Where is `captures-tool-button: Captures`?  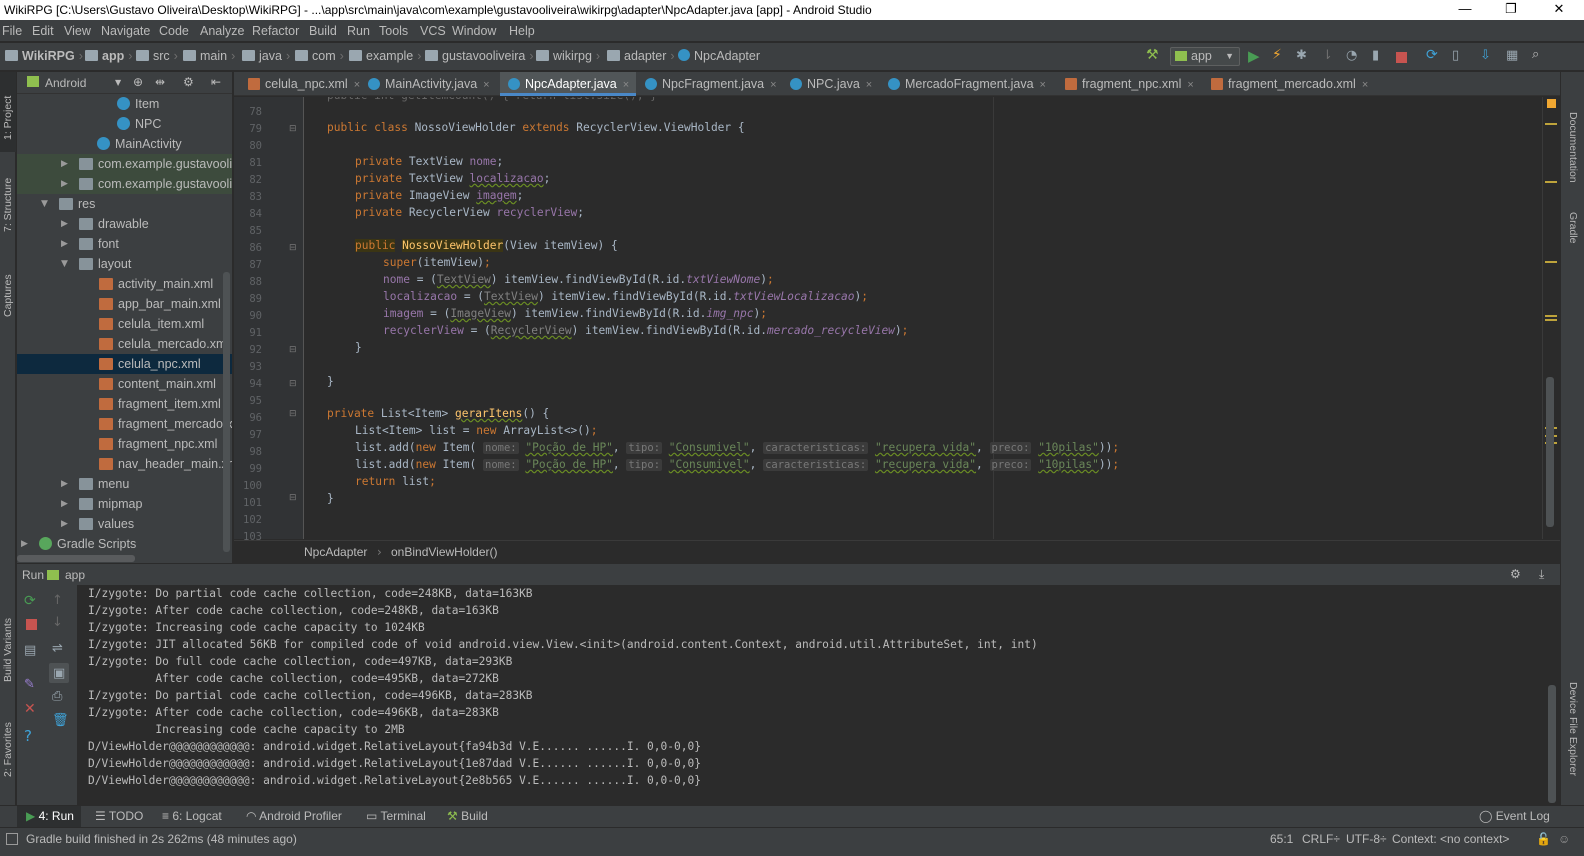
captures-tool-button: Captures is located at coordinates (8, 295).